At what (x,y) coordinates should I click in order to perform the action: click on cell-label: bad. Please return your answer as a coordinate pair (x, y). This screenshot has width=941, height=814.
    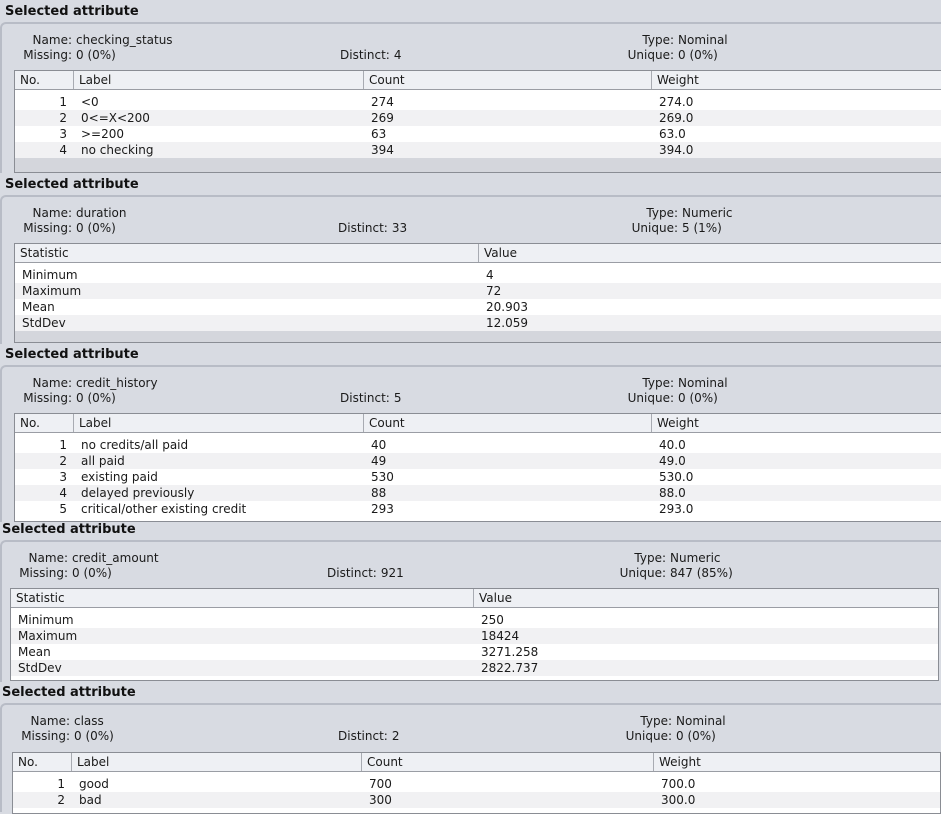
    Looking at the image, I should click on (90, 800).